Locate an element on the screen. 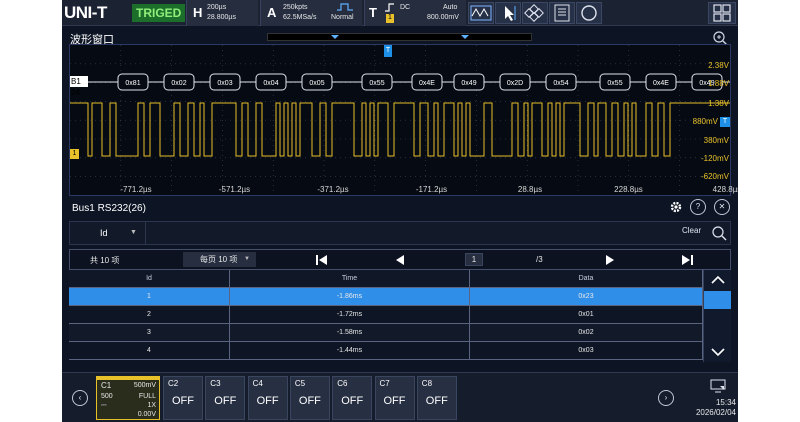 Image resolution: width=800 pixels, height=422 pixels. remote-display-icon is located at coordinates (718, 386).